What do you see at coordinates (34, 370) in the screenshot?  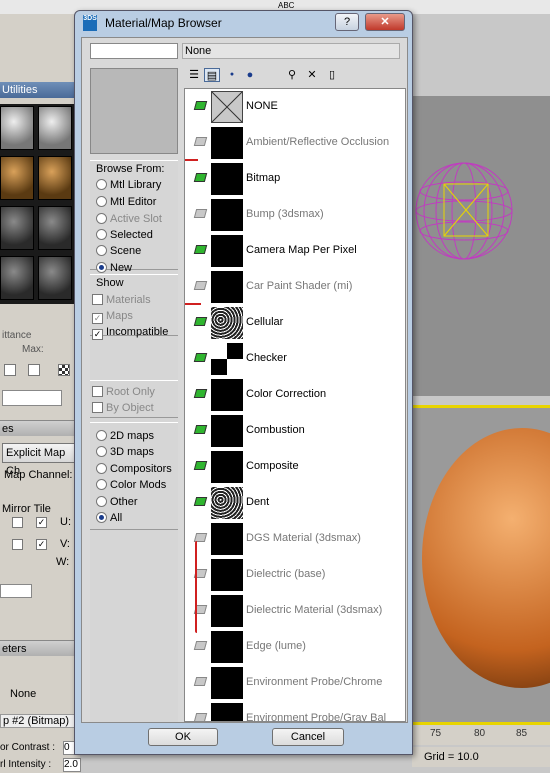 I see `options-icon` at bounding box center [34, 370].